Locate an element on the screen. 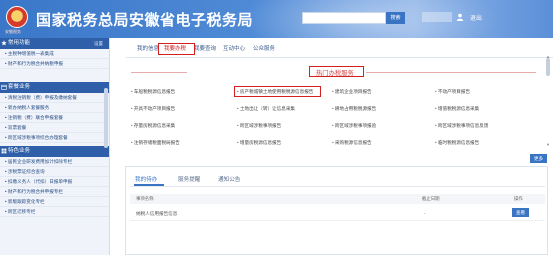 This screenshot has height=255, width=553. sidebar-item: • 清税注销税（费）申报及缴纳套餐 is located at coordinates (54, 98).